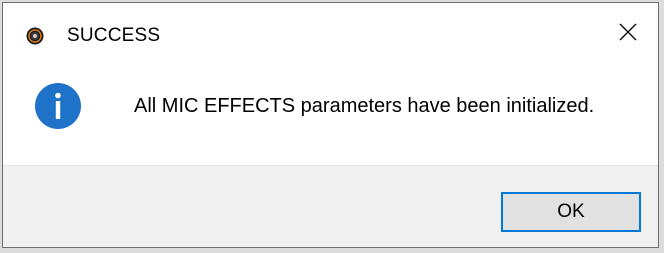 The height and width of the screenshot is (253, 664). What do you see at coordinates (571, 212) in the screenshot?
I see `ok-button: OK` at bounding box center [571, 212].